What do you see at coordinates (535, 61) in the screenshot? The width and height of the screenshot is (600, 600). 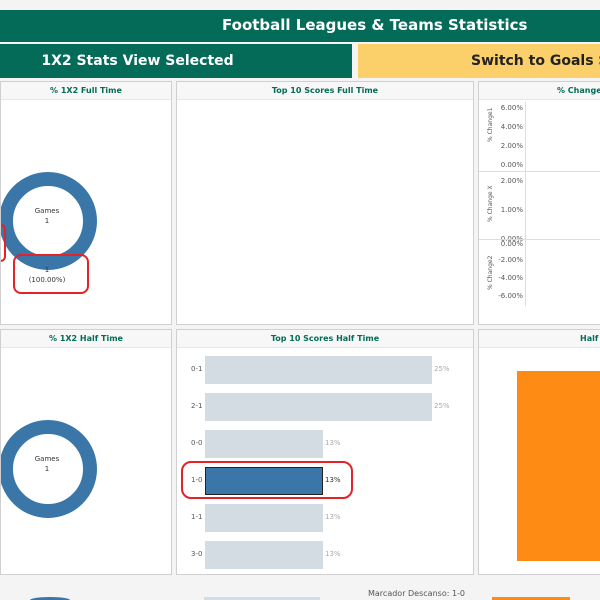 I see `goals-view-label: Switch to Goals Stats` at bounding box center [535, 61].